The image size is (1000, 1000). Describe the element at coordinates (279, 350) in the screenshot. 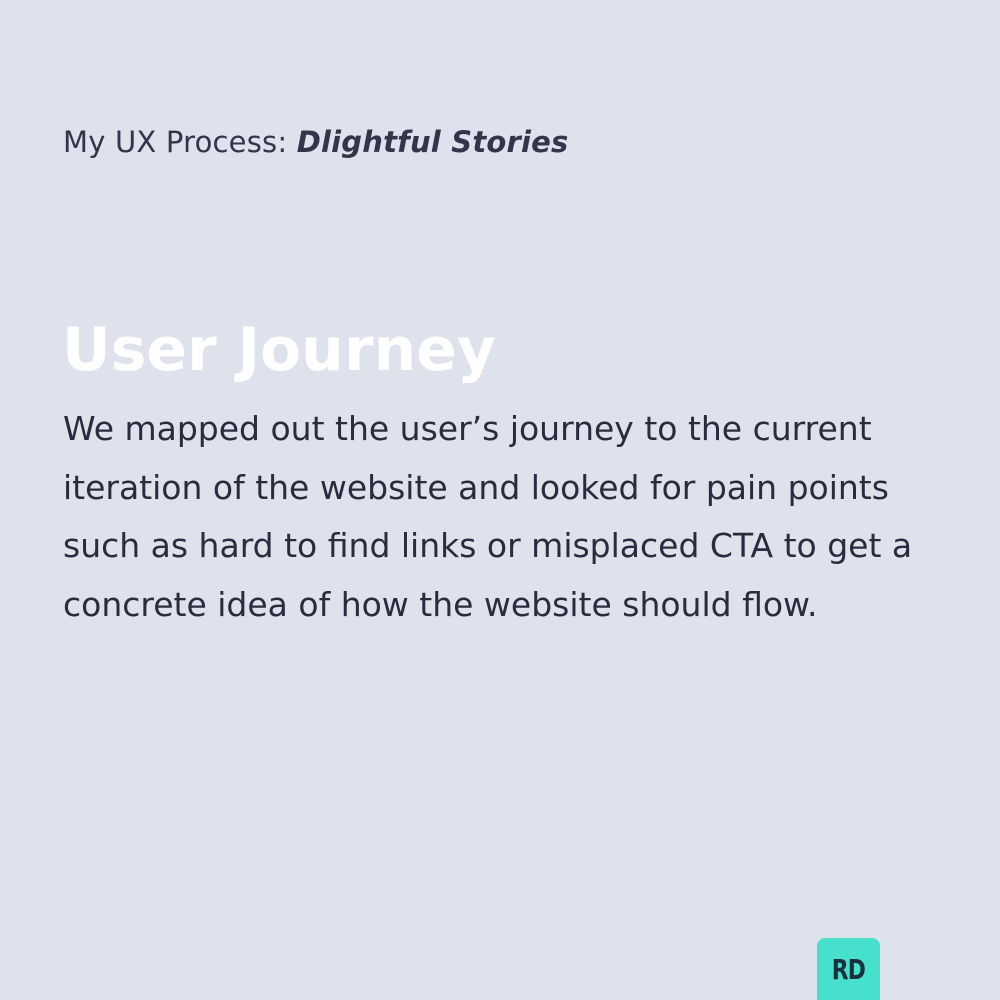

I see `section-title: User Journey` at that location.